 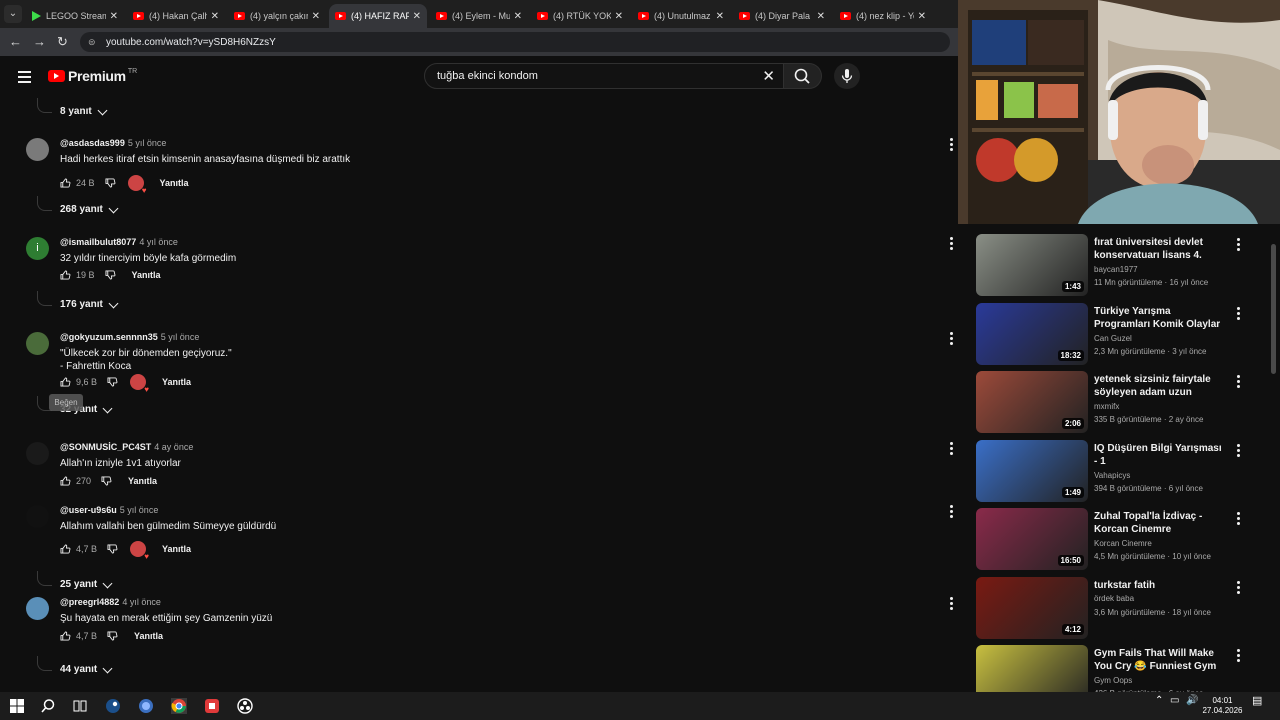 What do you see at coordinates (1032, 607) in the screenshot?
I see `video-thumbnail: 4:12` at bounding box center [1032, 607].